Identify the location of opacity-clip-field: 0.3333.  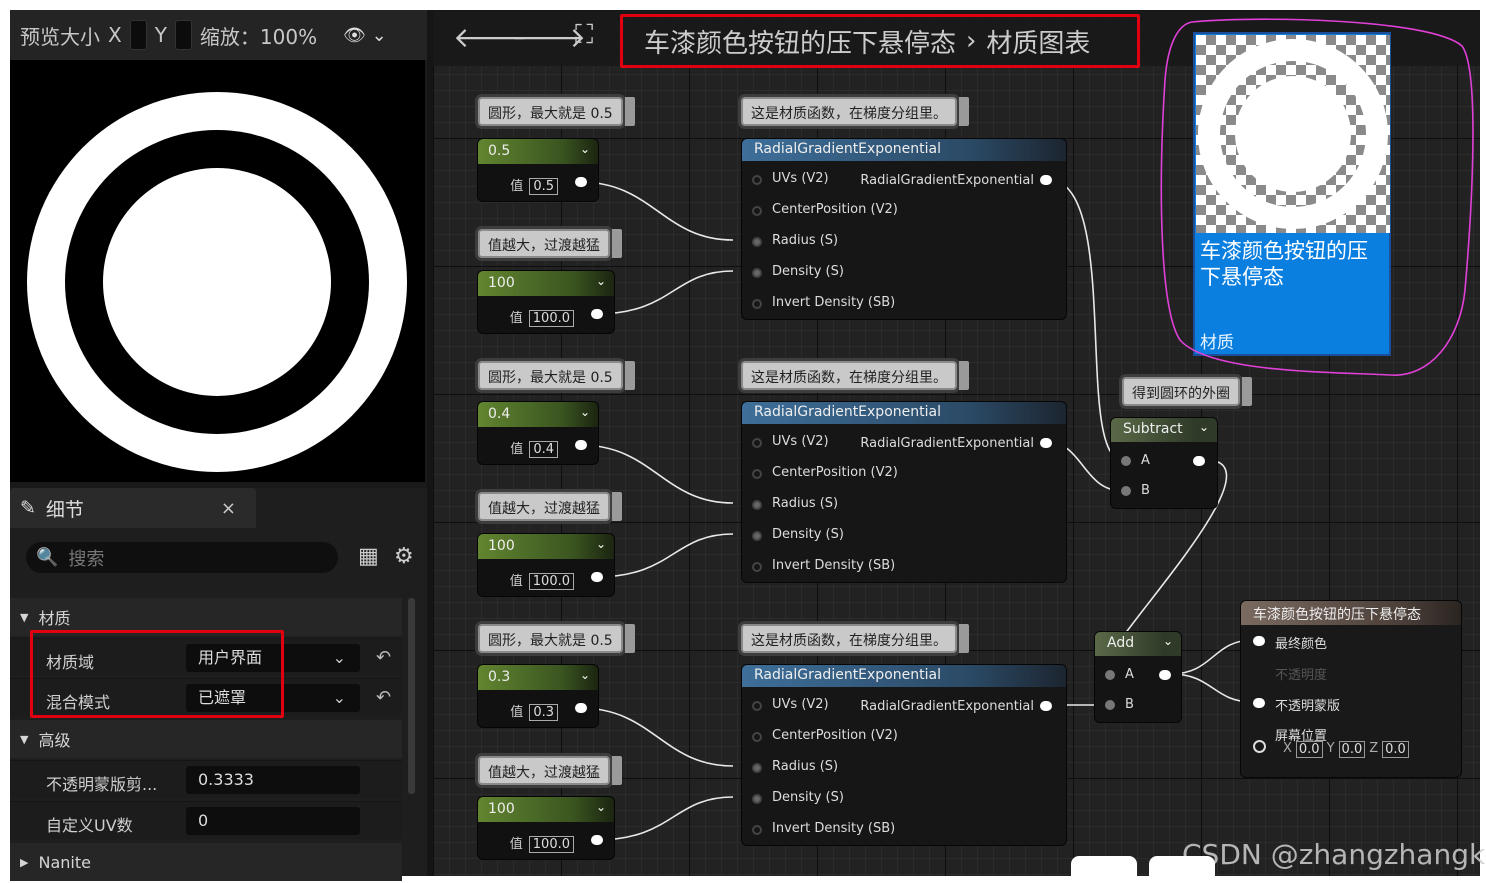
(273, 780).